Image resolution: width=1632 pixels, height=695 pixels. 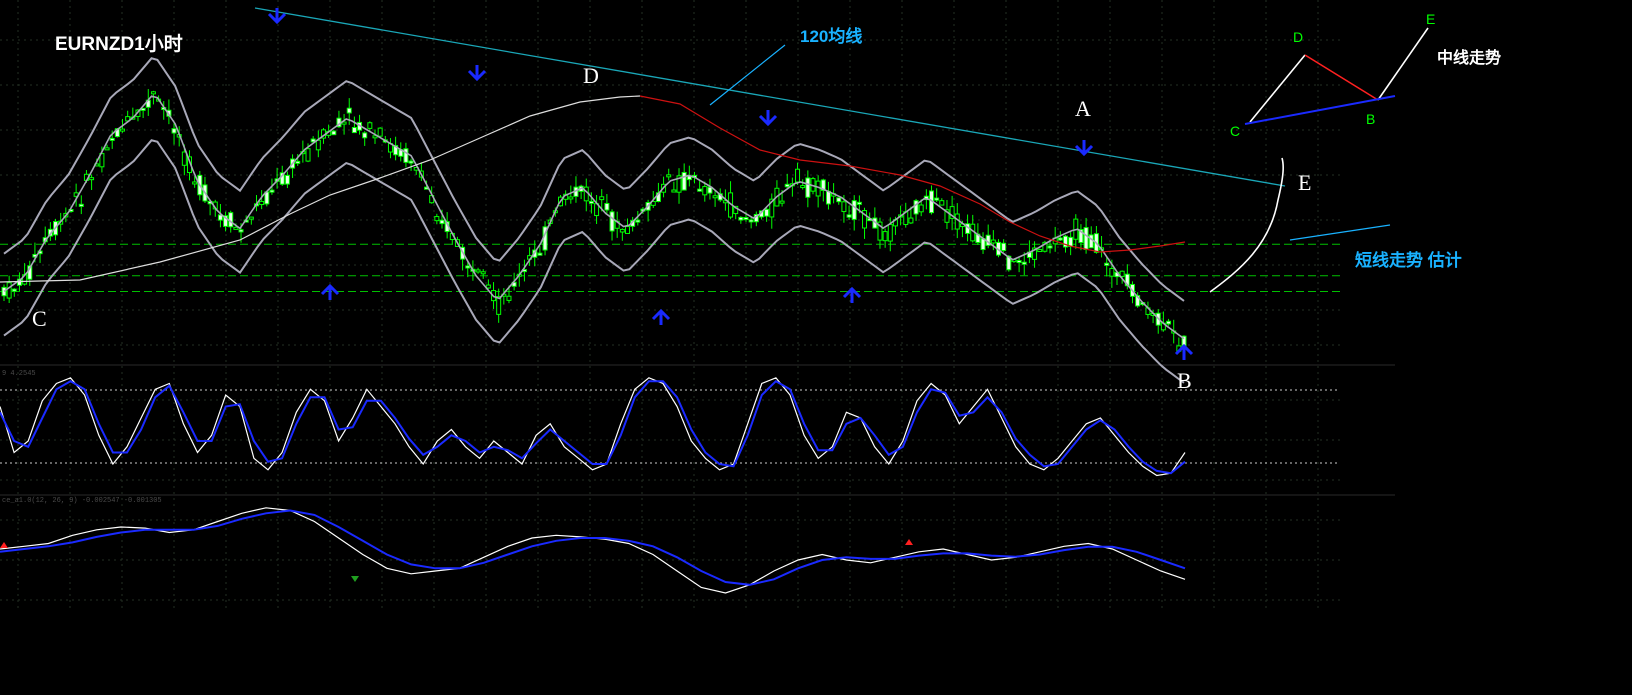 I want to click on point-b-label: B, so click(x=1184, y=380).